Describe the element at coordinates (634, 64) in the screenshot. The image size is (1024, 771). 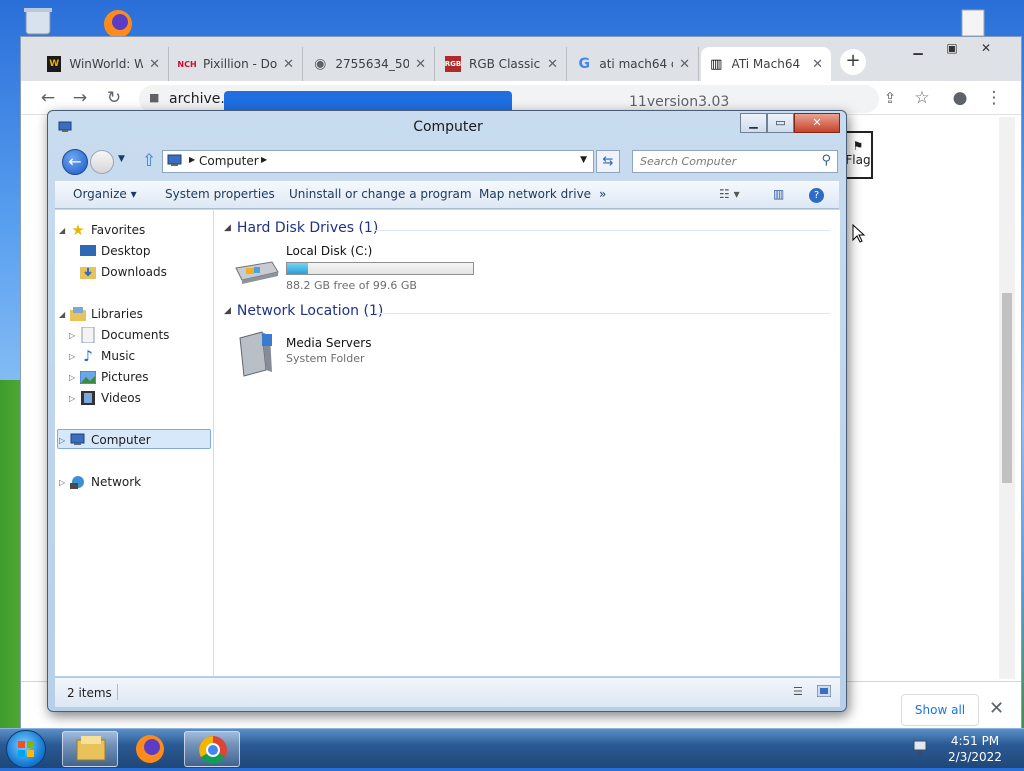
I see `tab-google-search: G ati mach64 c ✕` at that location.